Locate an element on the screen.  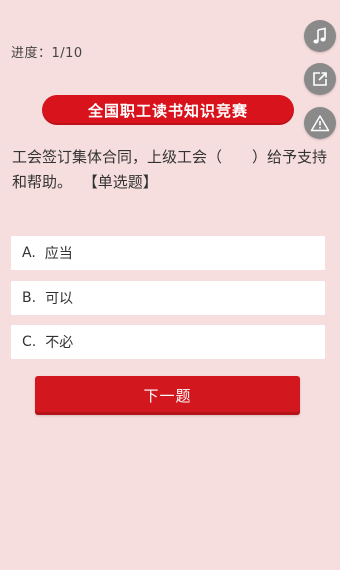
next-question-button: 下一题 is located at coordinates (167, 395).